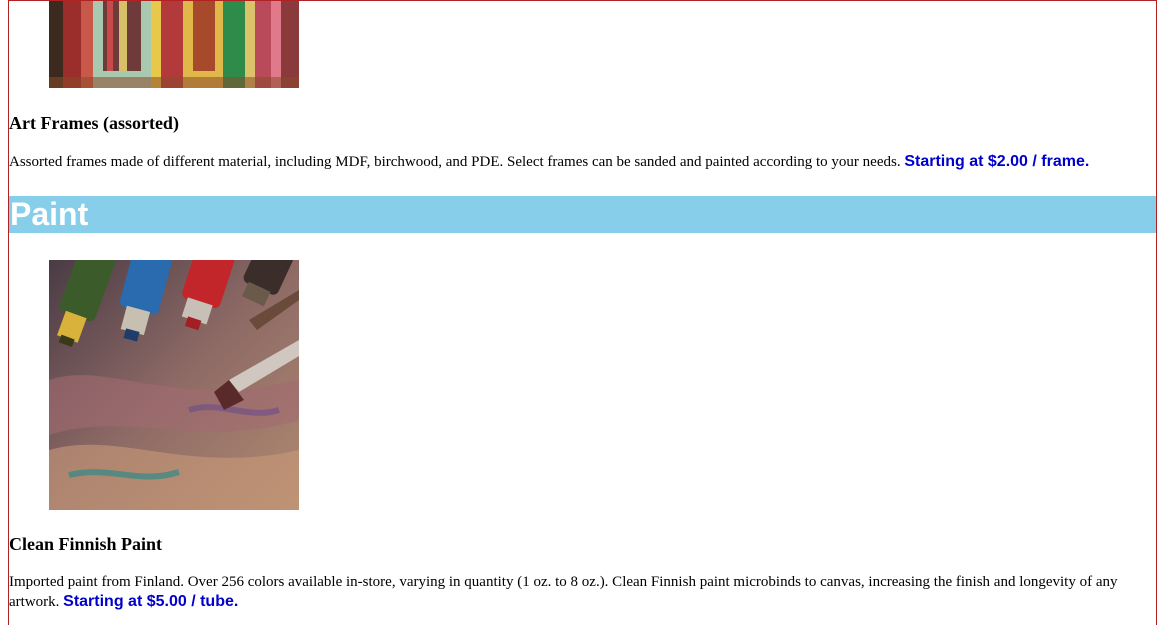 The image size is (1167, 625). What do you see at coordinates (582, 214) in the screenshot?
I see `section-banner: Paint` at bounding box center [582, 214].